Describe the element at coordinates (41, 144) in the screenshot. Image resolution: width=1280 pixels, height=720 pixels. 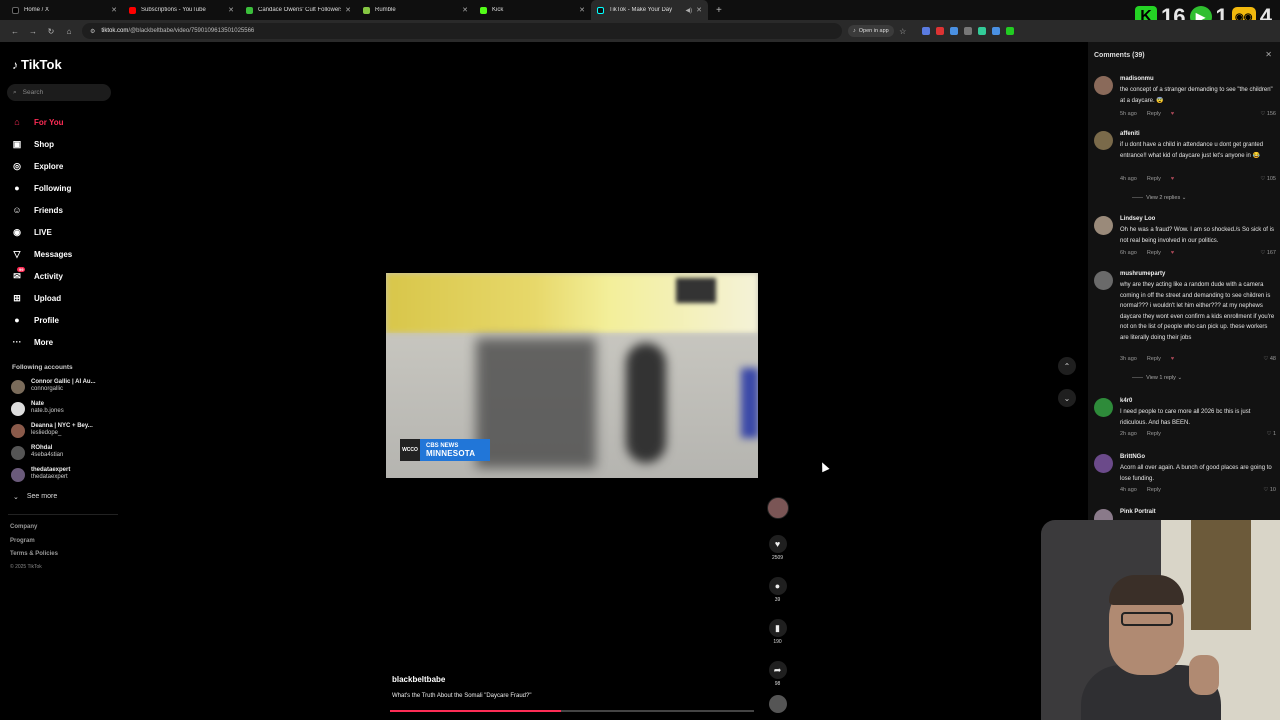
I see `nav-item-shop: ▣ Shop` at that location.